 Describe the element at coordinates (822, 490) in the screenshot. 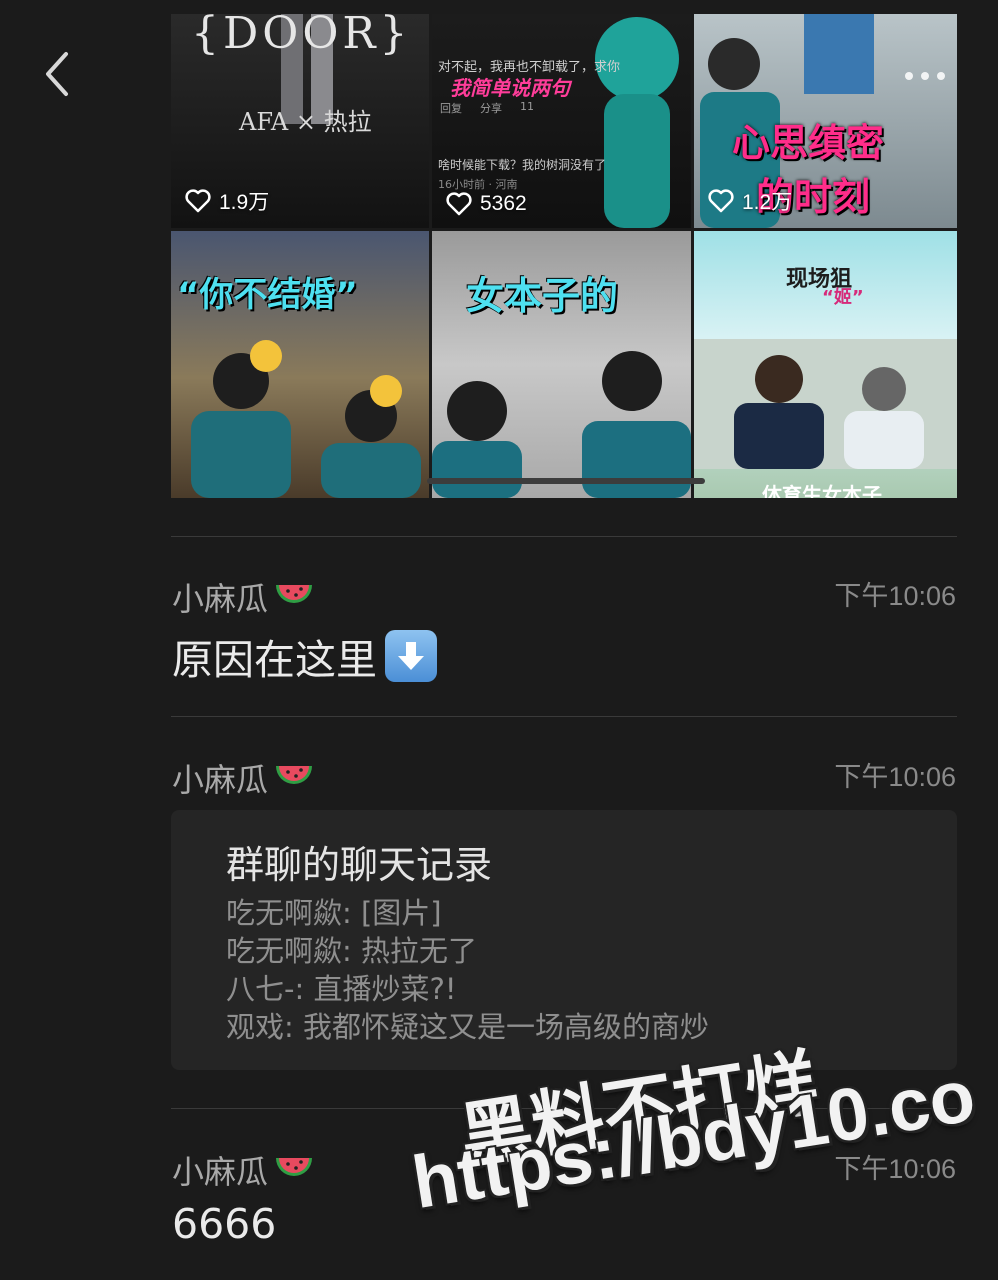

I see `video-overlay-caption: 体育生女本子` at that location.